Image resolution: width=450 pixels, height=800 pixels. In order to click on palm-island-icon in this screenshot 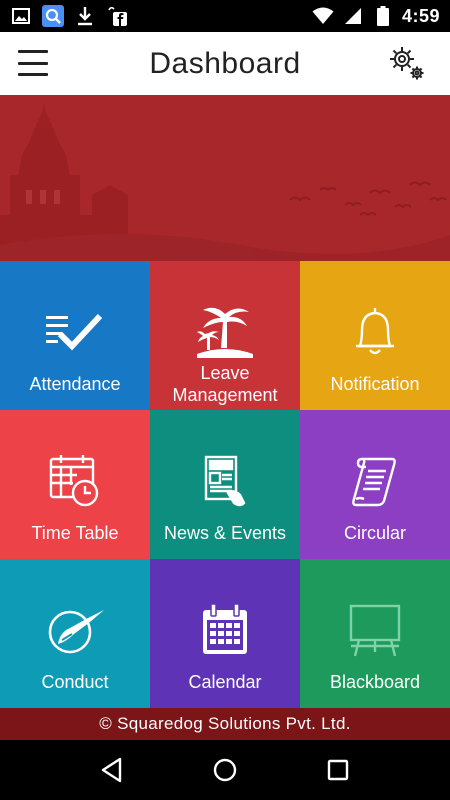, I will do `click(225, 332)`.